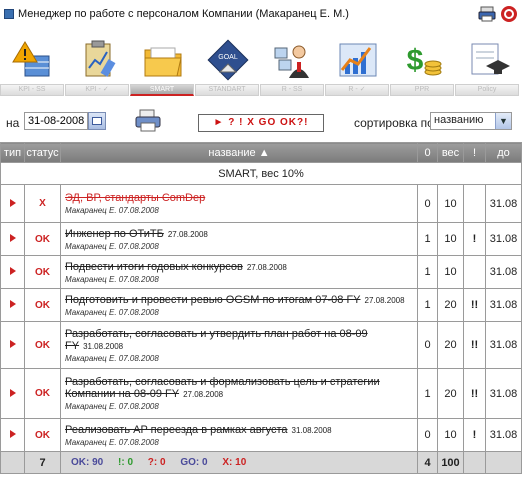 This screenshot has width=522, height=482. Describe the element at coordinates (42, 305) in the screenshot. I see `status-cell: OK` at that location.